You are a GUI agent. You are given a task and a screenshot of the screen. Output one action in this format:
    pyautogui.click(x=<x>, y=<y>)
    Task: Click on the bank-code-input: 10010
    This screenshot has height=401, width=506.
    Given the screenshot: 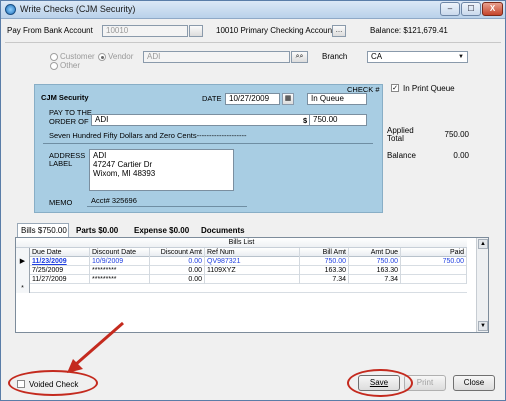 What is the action you would take?
    pyautogui.click(x=145, y=31)
    